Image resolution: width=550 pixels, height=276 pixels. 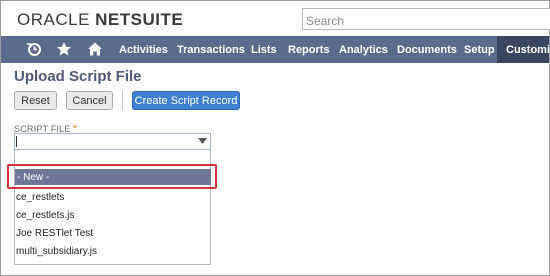 What do you see at coordinates (56, 251) in the screenshot?
I see `dropdown-option: multi_subsidiary.js` at bounding box center [56, 251].